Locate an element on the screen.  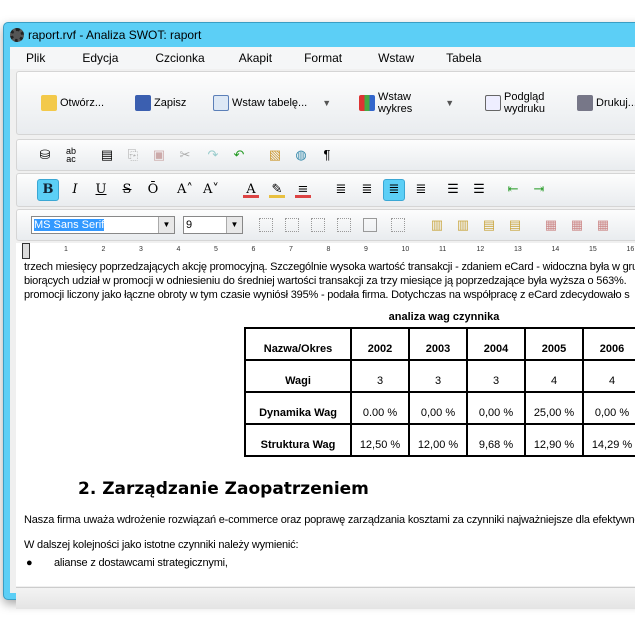
save-button: Zapisz is located at coordinates (160, 103).